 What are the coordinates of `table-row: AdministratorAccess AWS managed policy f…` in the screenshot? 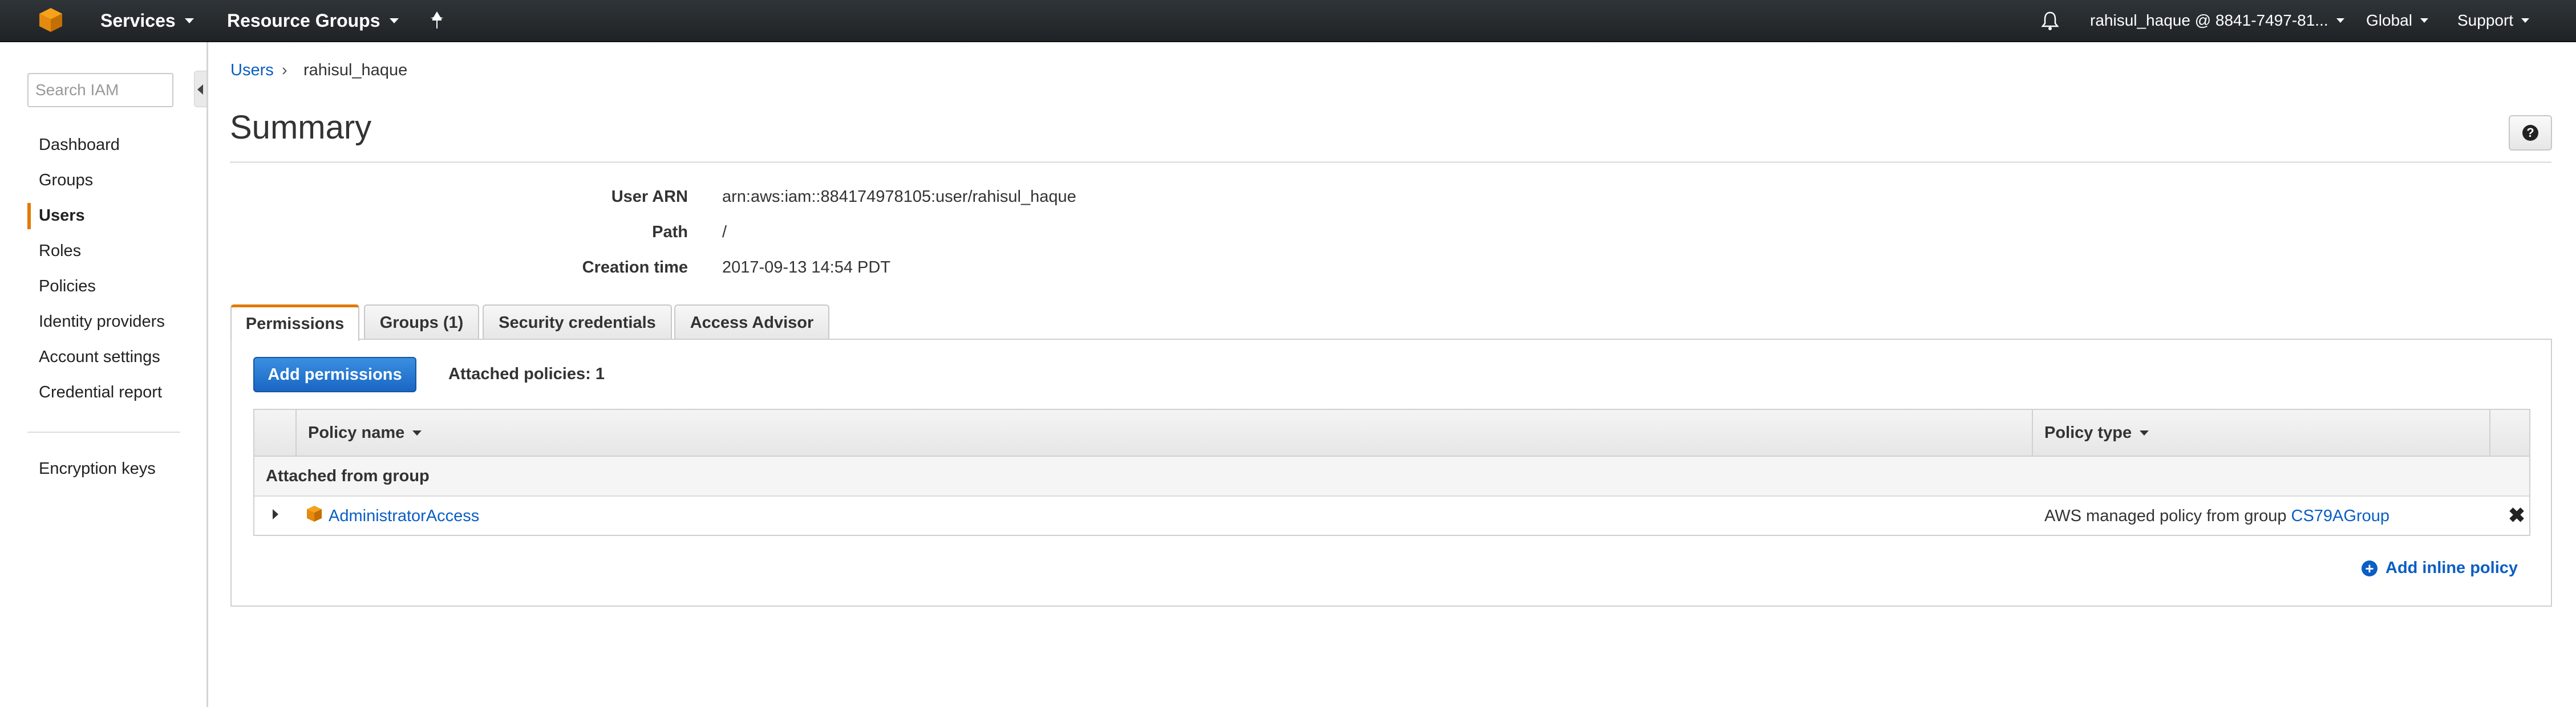 It's located at (1391, 516).